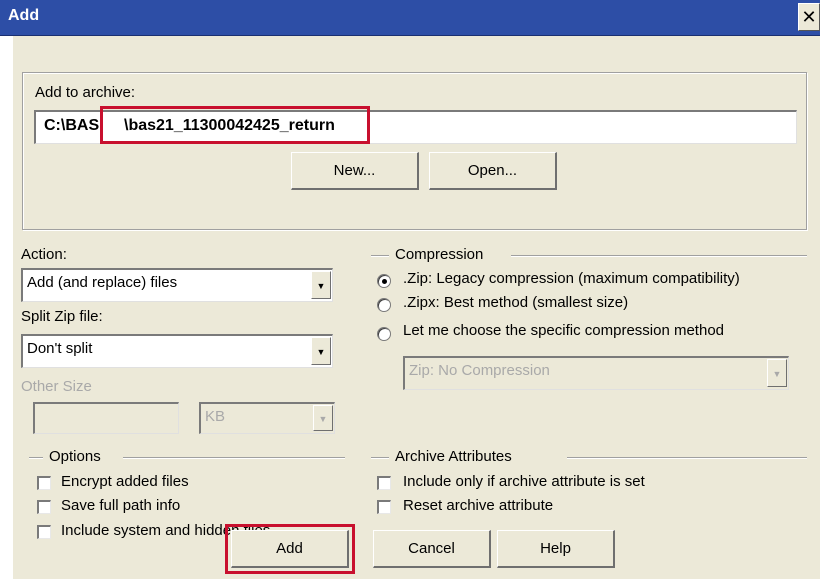 This screenshot has height=579, width=820. I want to click on encrypt-label: Encrypt added files, so click(125, 481).